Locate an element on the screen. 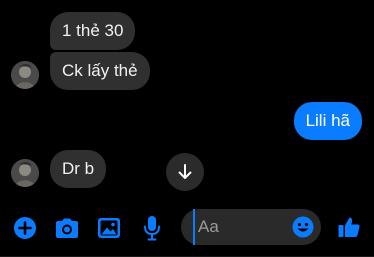 The height and width of the screenshot is (257, 374). image-icon is located at coordinates (109, 228).